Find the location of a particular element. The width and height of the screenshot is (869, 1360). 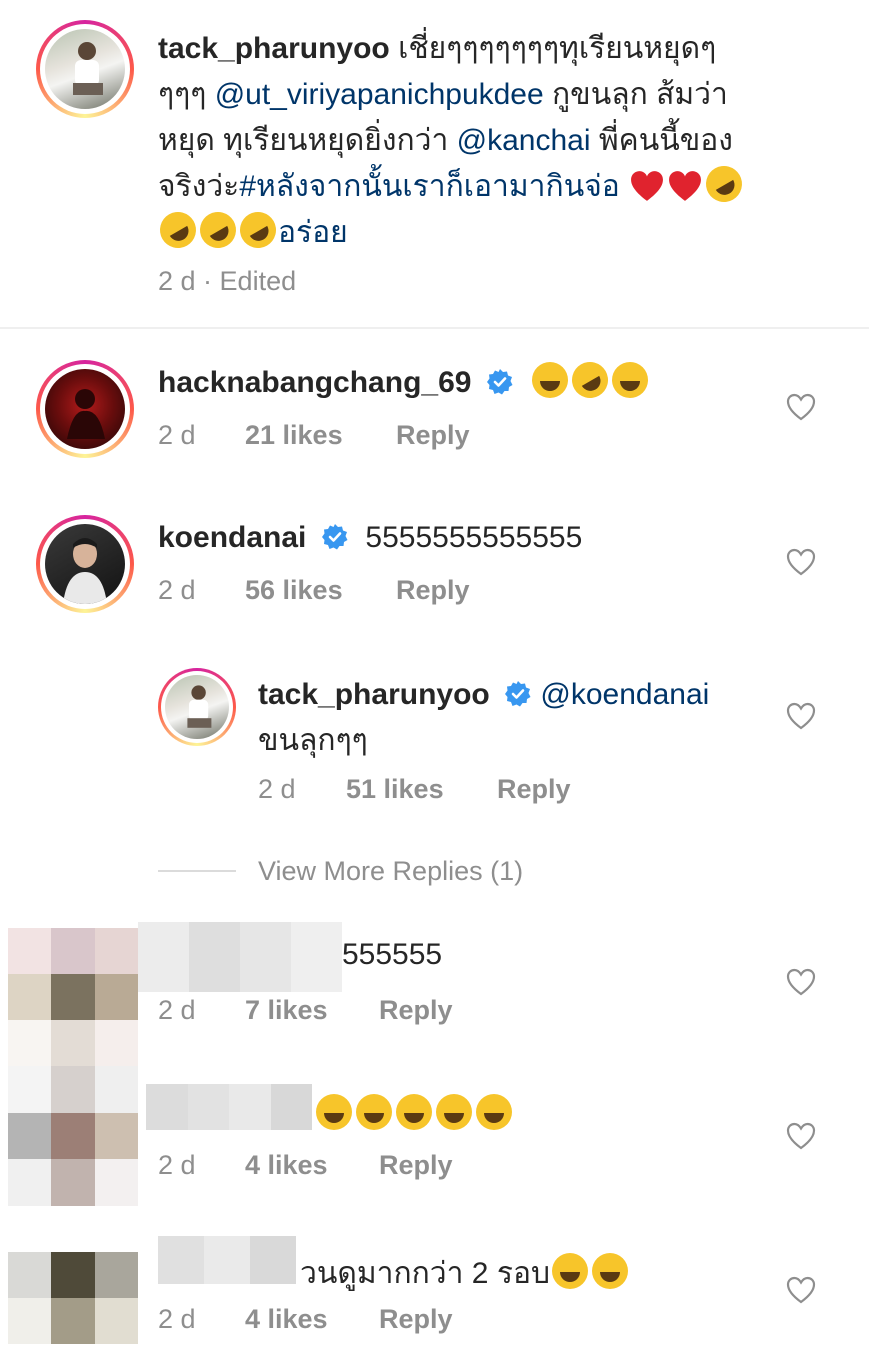

comment-meta: 2 d 7 likes Reply is located at coordinates (305, 1010).